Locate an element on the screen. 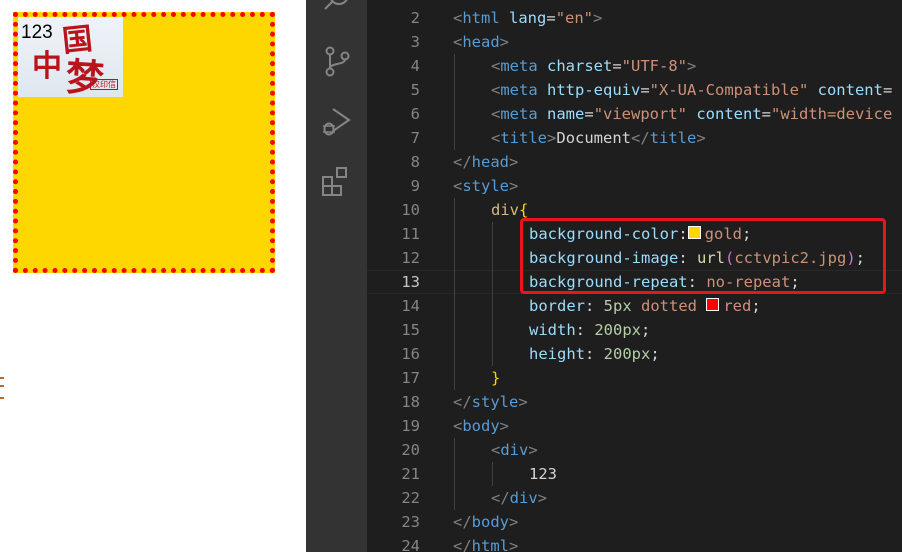  code-token: charset is located at coordinates (575, 66).